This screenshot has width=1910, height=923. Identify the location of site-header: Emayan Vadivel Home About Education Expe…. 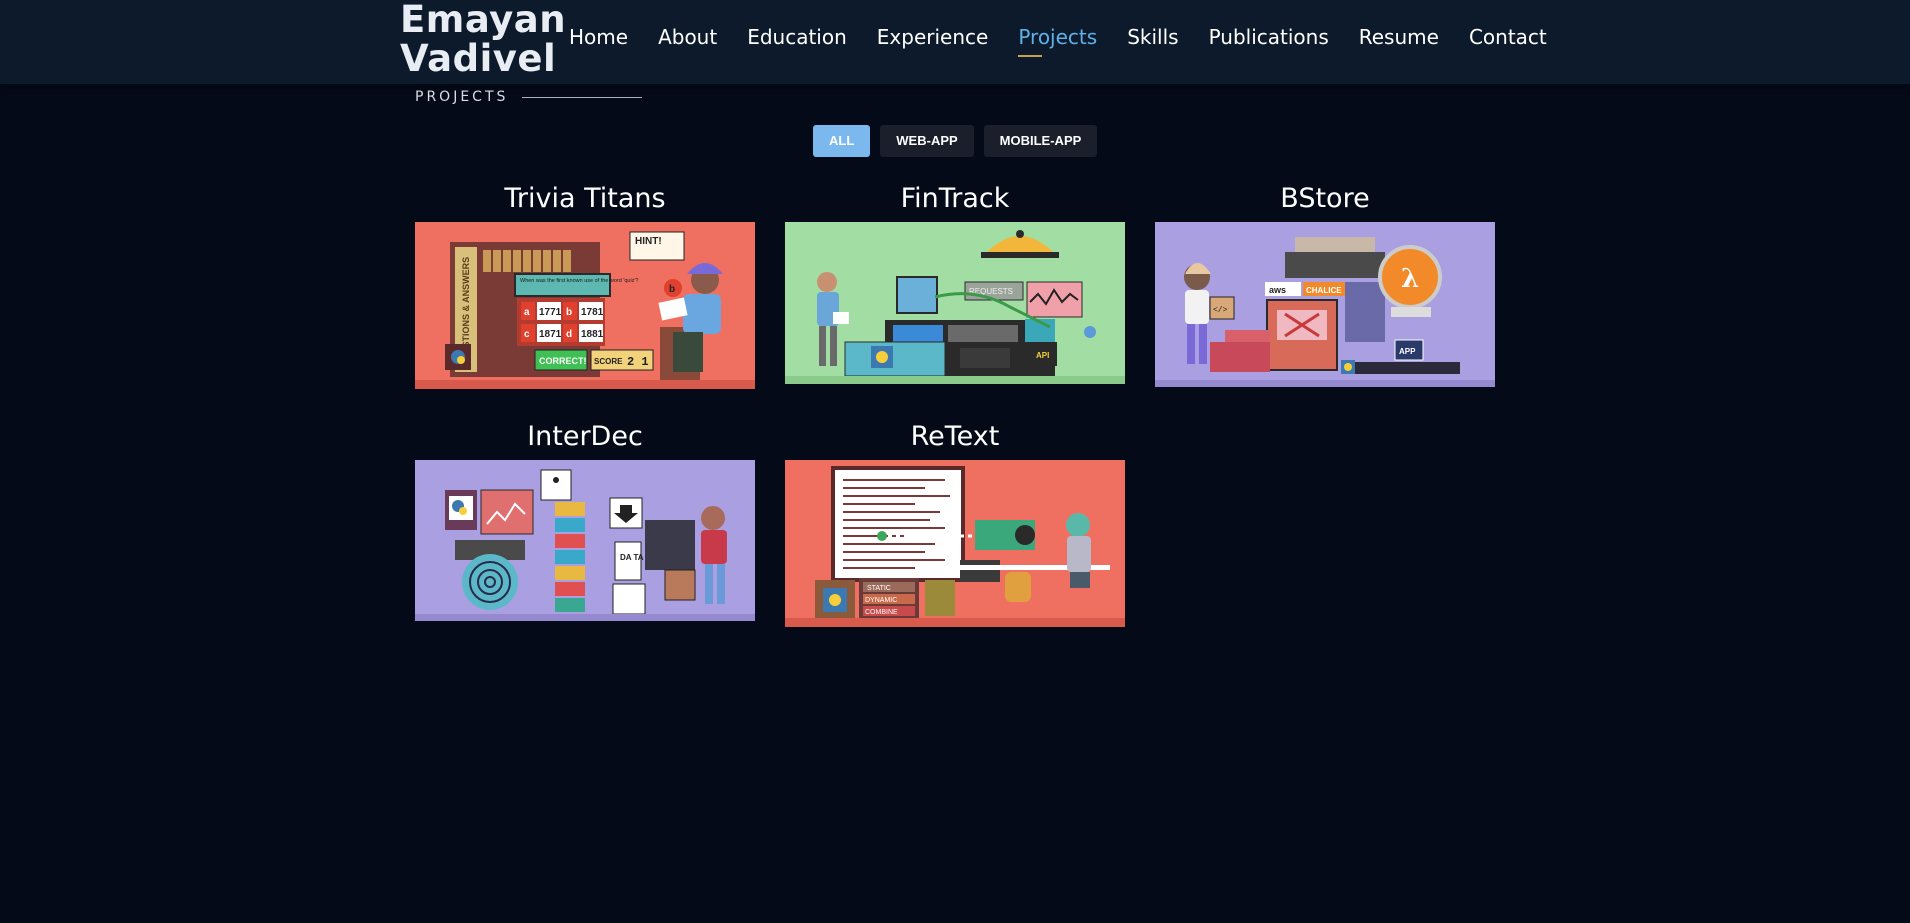
(955, 42).